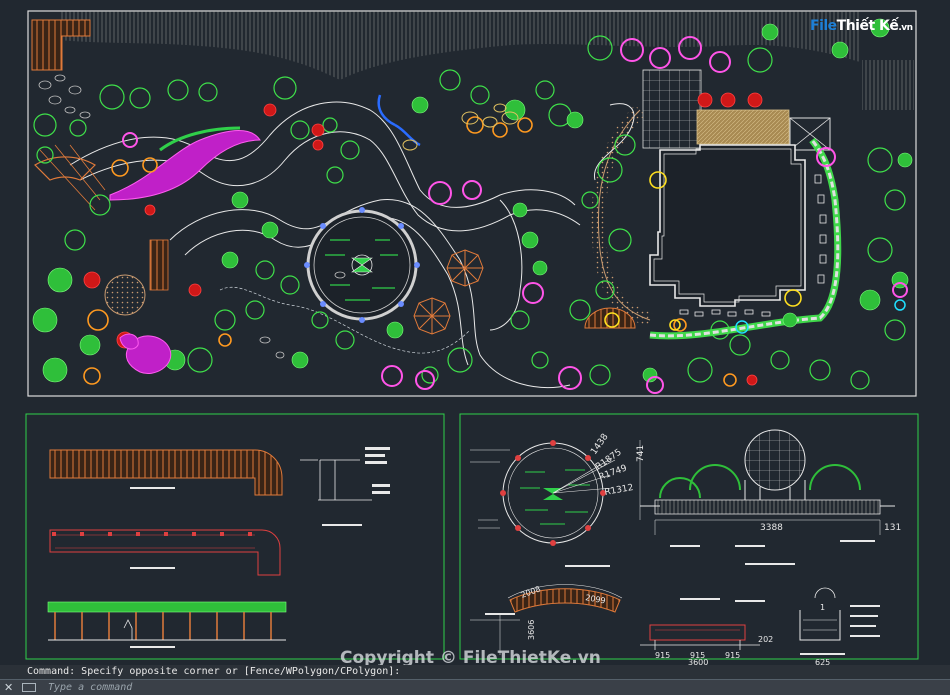 This screenshot has height=695, width=950. What do you see at coordinates (822, 607) in the screenshot?
I see `dimension-label: 1` at bounding box center [822, 607].